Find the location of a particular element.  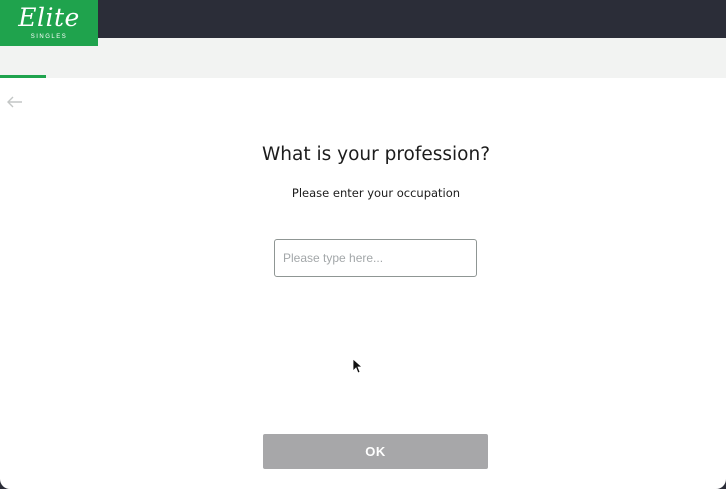

progress-fill is located at coordinates (23, 76).